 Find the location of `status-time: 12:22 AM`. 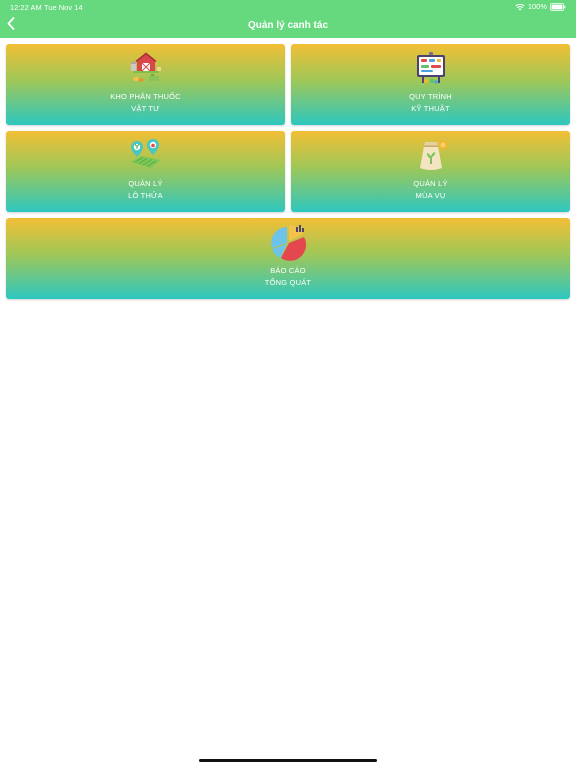

status-time: 12:22 AM is located at coordinates (26, 7).